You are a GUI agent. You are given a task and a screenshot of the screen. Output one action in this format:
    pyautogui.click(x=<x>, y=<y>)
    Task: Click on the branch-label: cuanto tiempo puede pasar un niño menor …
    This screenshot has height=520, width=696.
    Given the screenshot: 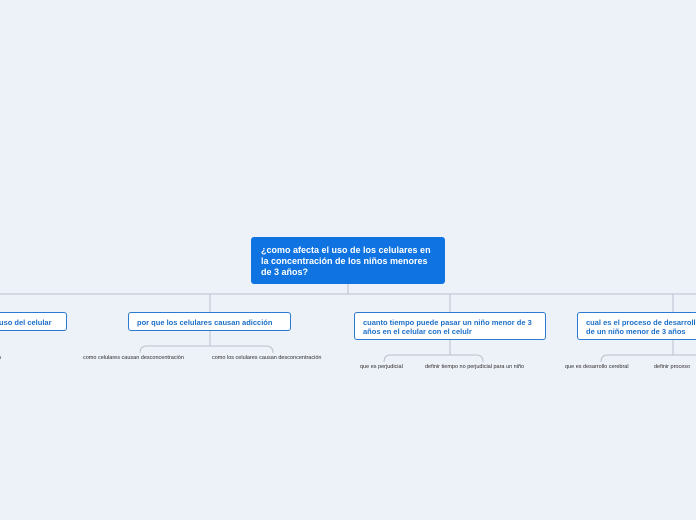 What is the action you would take?
    pyautogui.click(x=447, y=327)
    